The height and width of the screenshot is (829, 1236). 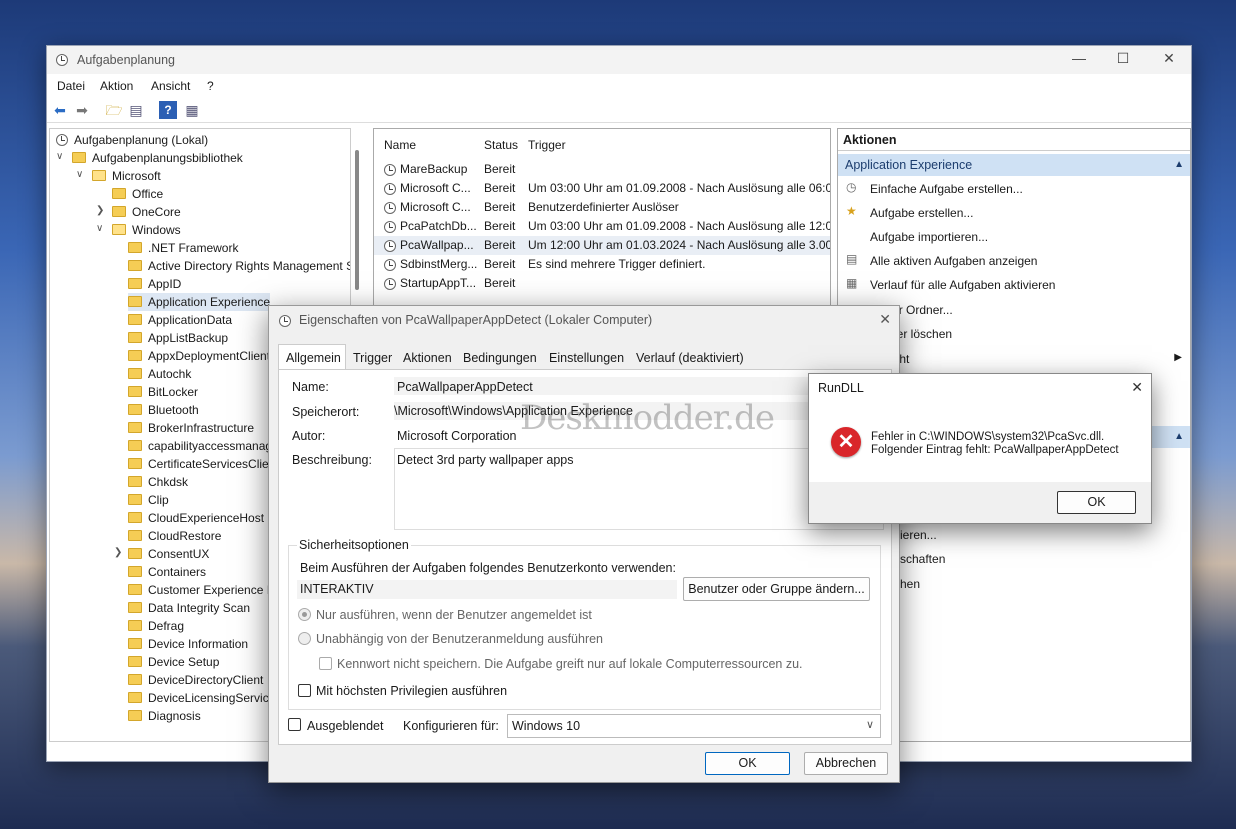 What do you see at coordinates (325, 663) in the screenshot?
I see `checkbox-no-password` at bounding box center [325, 663].